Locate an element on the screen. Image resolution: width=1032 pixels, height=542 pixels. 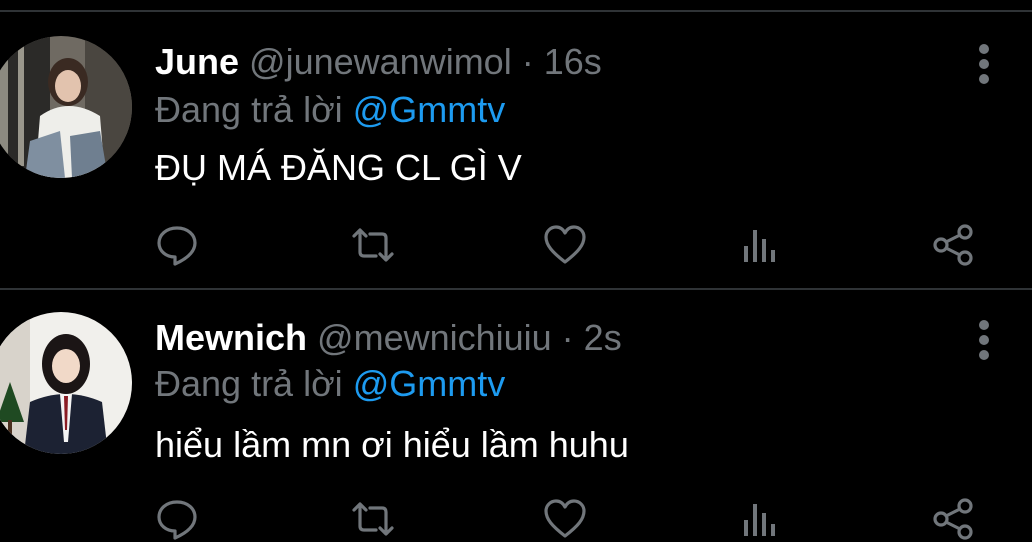
tweet-header: Mewnich @mewnichiuiu · 2s is located at coordinates (388, 338).